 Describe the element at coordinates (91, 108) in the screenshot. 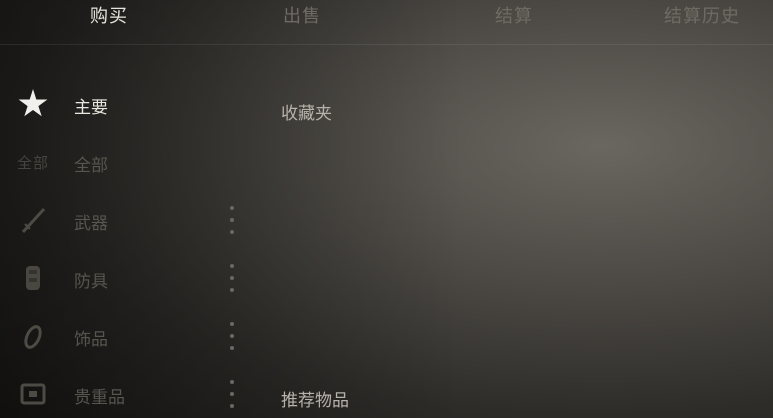

I see `sidebar-item-label: 主要` at that location.